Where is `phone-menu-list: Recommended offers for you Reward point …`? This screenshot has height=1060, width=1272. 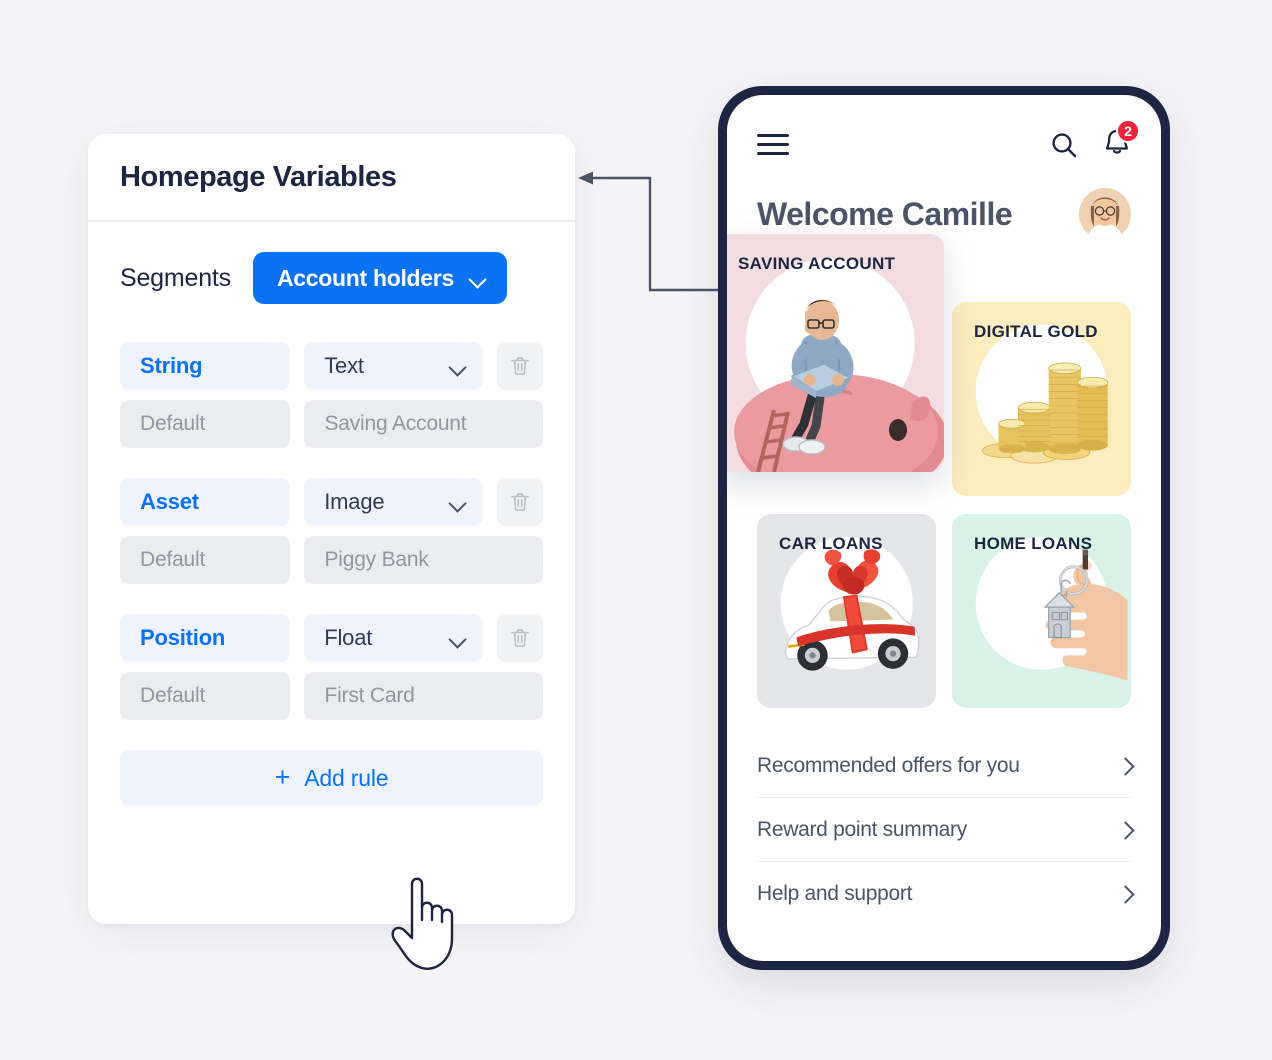 phone-menu-list: Recommended offers for you Reward point … is located at coordinates (944, 817).